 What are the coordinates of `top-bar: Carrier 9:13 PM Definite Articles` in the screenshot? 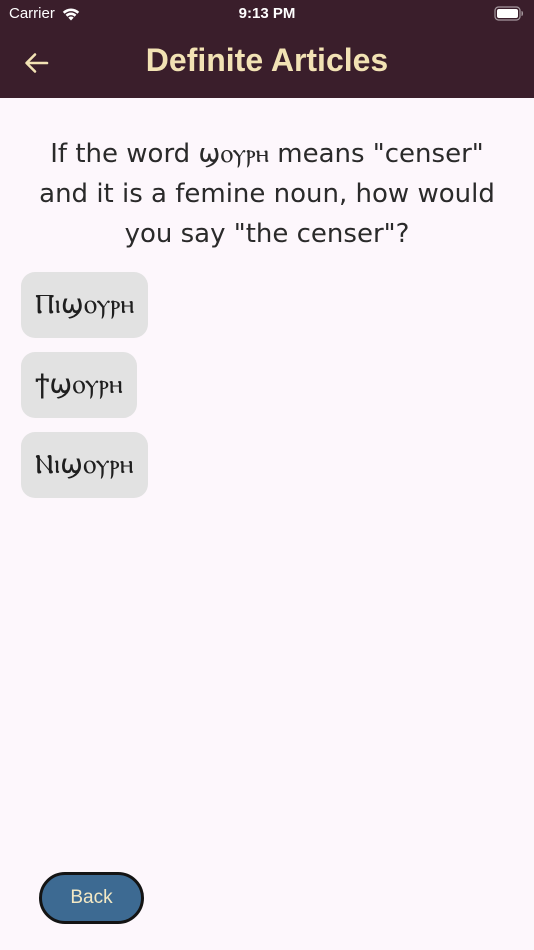 It's located at (267, 49).